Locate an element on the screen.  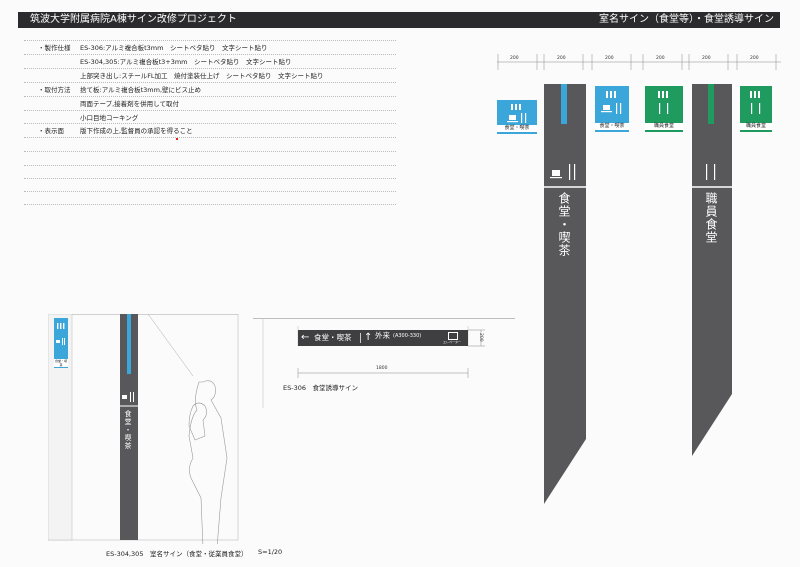
guide-right-text: 外来 is located at coordinates (382, 335).